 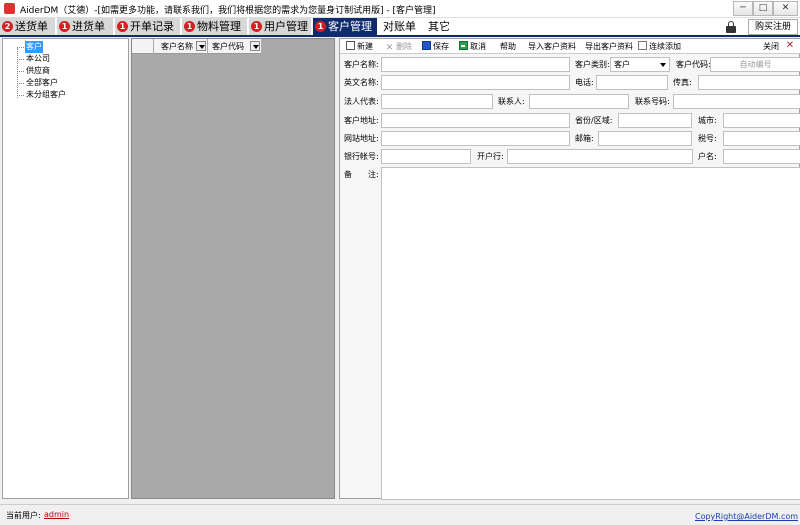 I want to click on tree-item-all-customers: 全部客户, so click(x=38, y=83).